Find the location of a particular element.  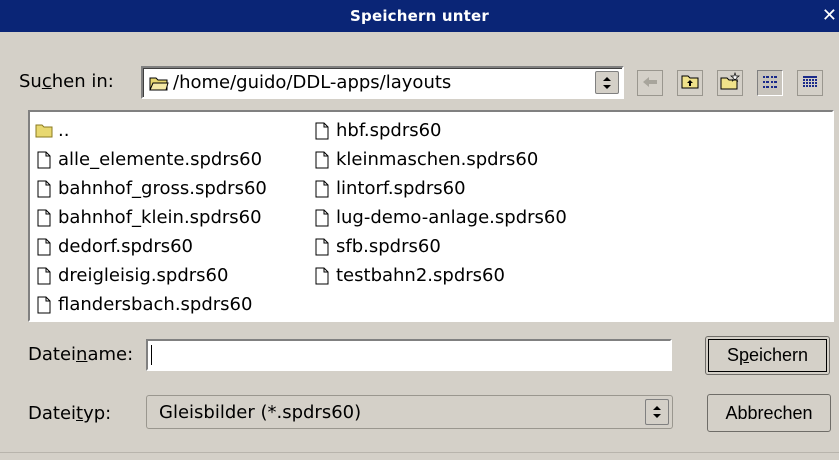

filetype-combobox: Gleisbilder (*.spdrs60) is located at coordinates (409, 412).